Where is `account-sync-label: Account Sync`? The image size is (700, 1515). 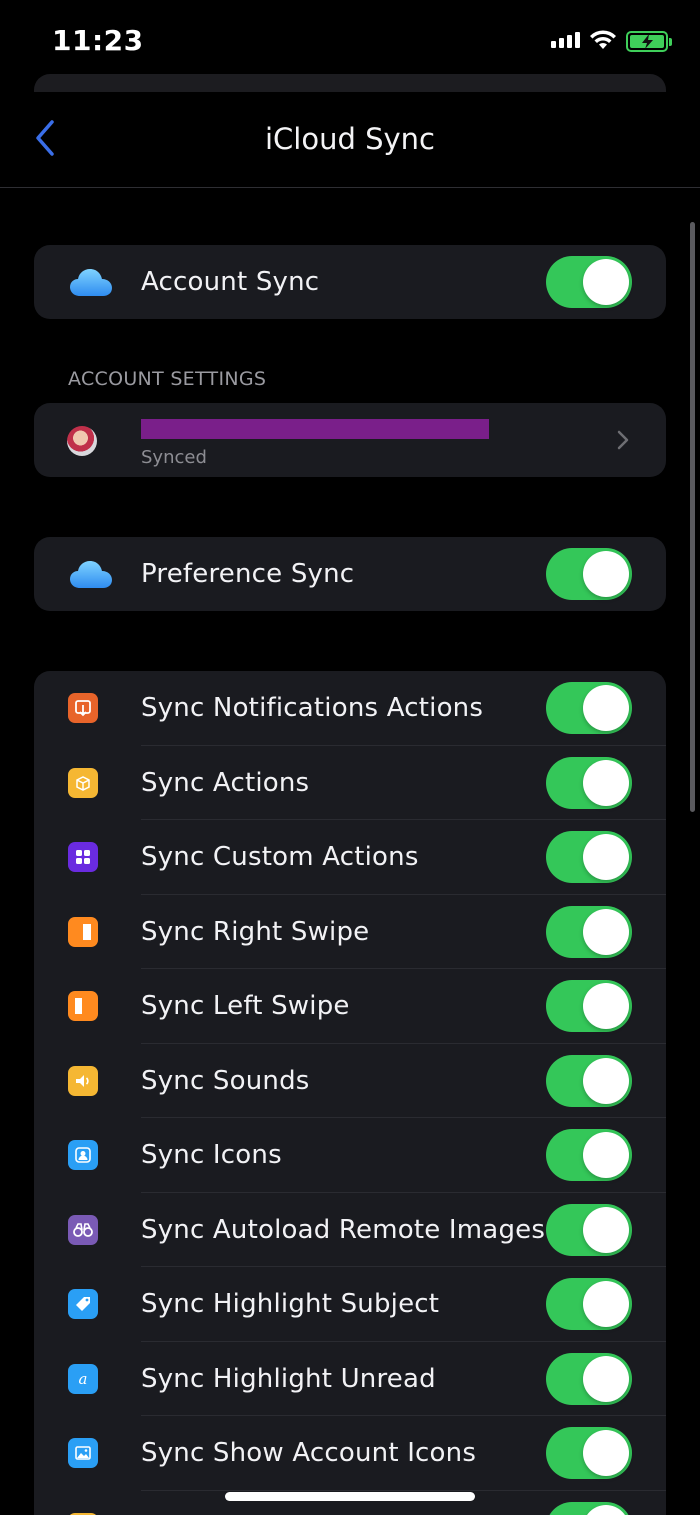 account-sync-label: Account Sync is located at coordinates (230, 282).